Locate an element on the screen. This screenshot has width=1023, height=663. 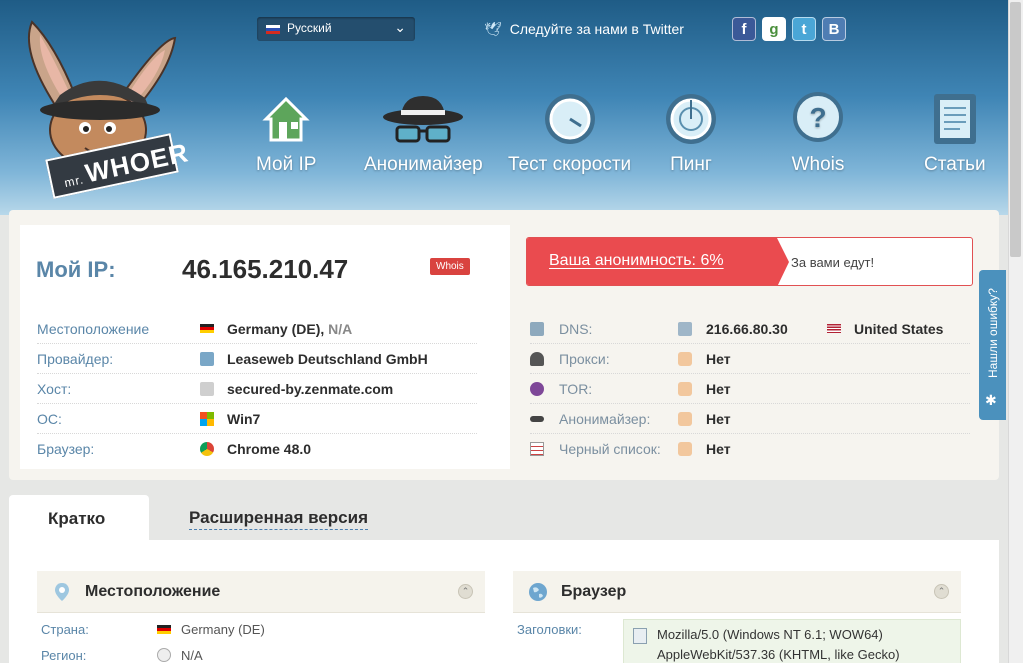
whois-badge: Whois is located at coordinates (450, 266).